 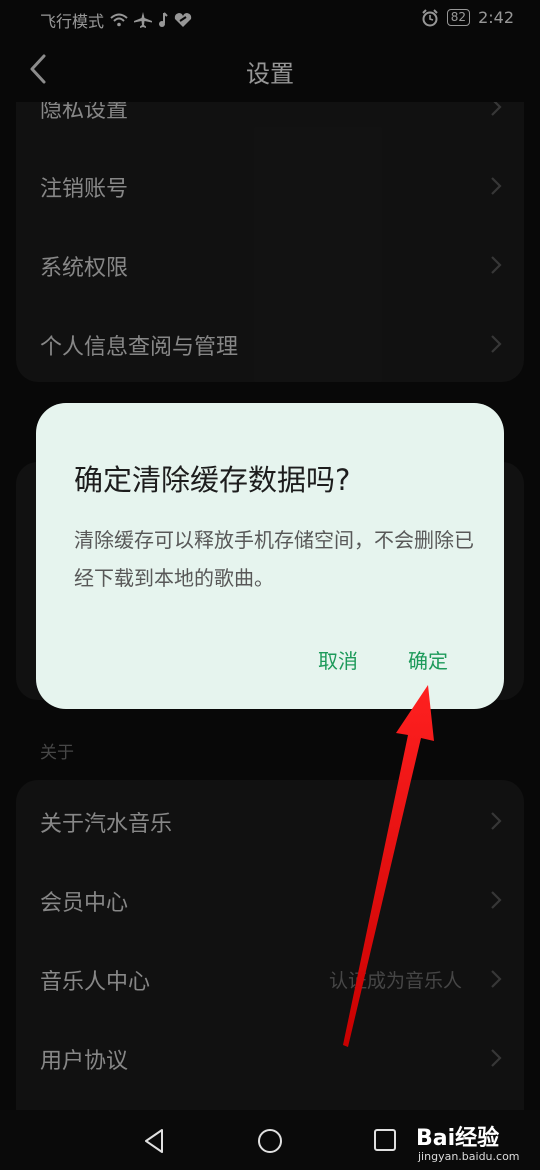 What do you see at coordinates (270, 1141) in the screenshot?
I see `home-circle-icon` at bounding box center [270, 1141].